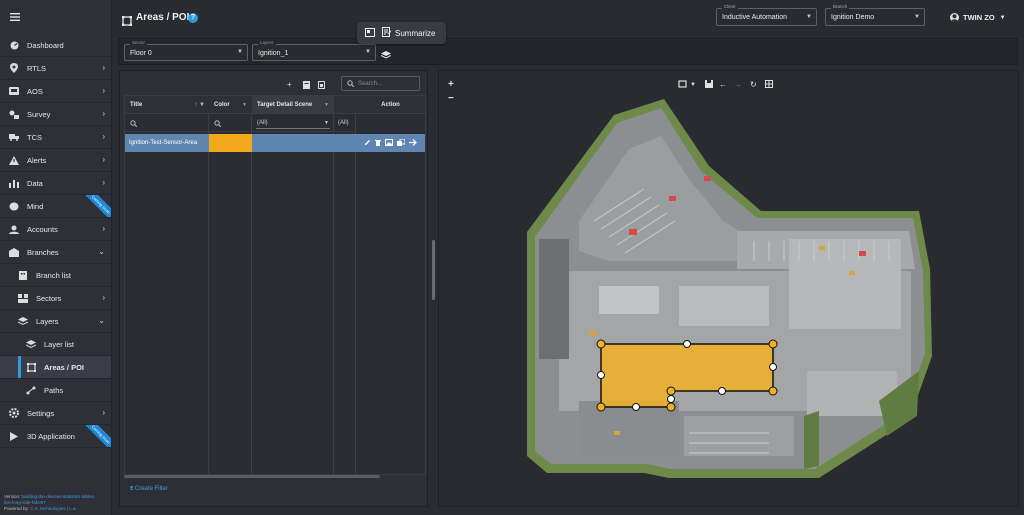  Describe the element at coordinates (55, 229) in the screenshot. I see `sidebar-item-accounts: Accounts ›` at that location.